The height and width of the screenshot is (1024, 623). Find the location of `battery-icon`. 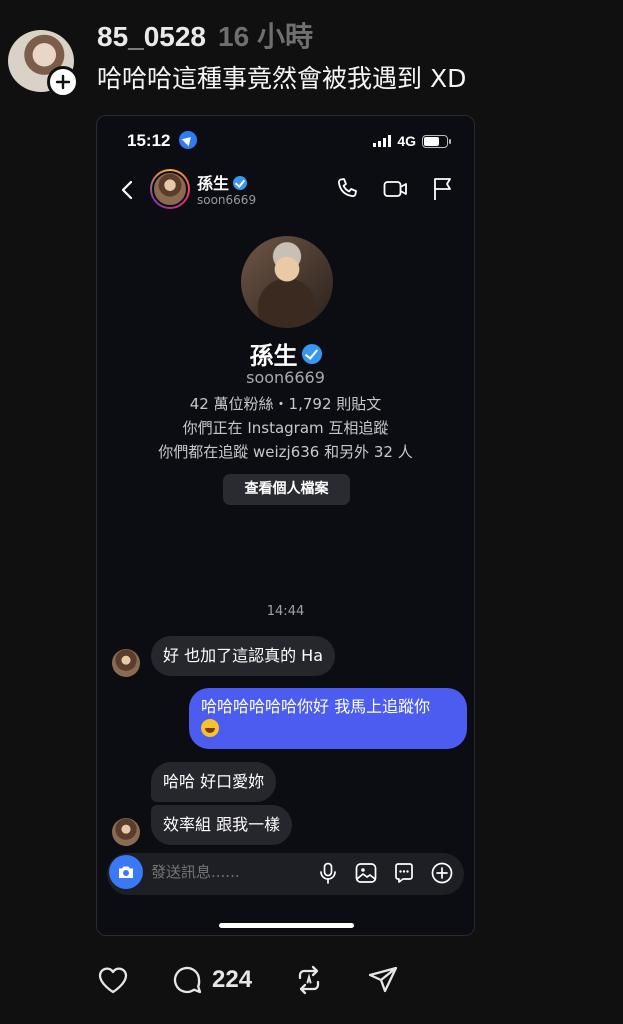

battery-icon is located at coordinates (436, 141).